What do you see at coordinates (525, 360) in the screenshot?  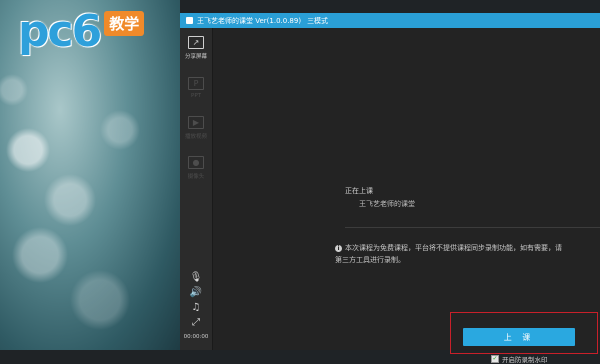 I see `anti-record-label: 开启防录制水印` at bounding box center [525, 360].